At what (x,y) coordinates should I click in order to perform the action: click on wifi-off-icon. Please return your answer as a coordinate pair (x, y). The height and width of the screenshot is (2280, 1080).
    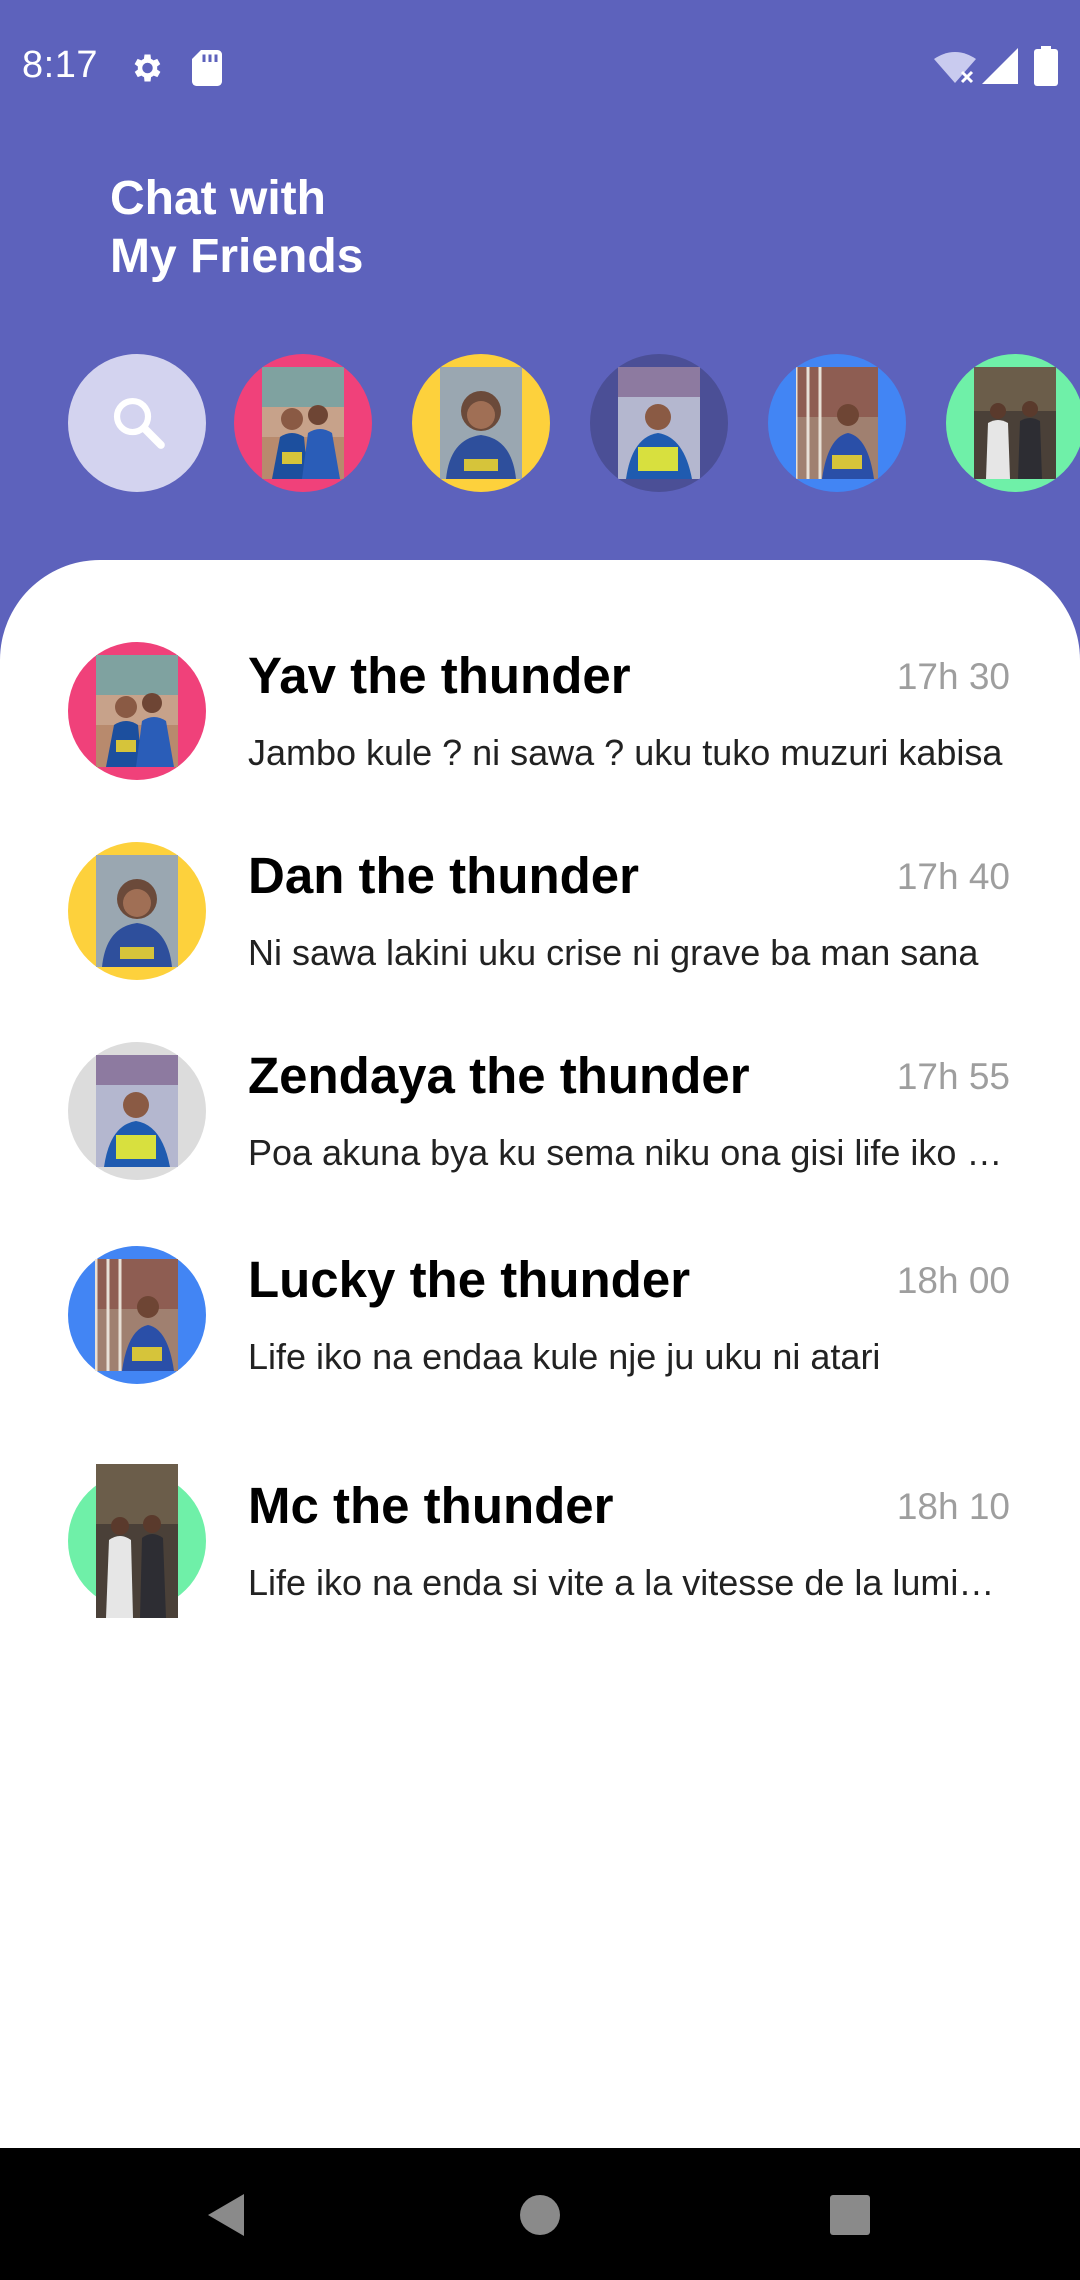
    Looking at the image, I should click on (955, 68).